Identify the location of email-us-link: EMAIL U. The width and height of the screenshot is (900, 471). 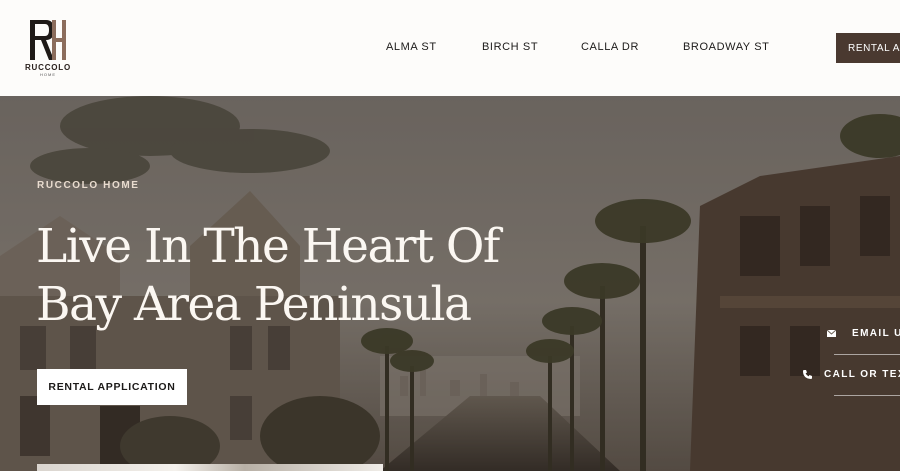
(863, 333).